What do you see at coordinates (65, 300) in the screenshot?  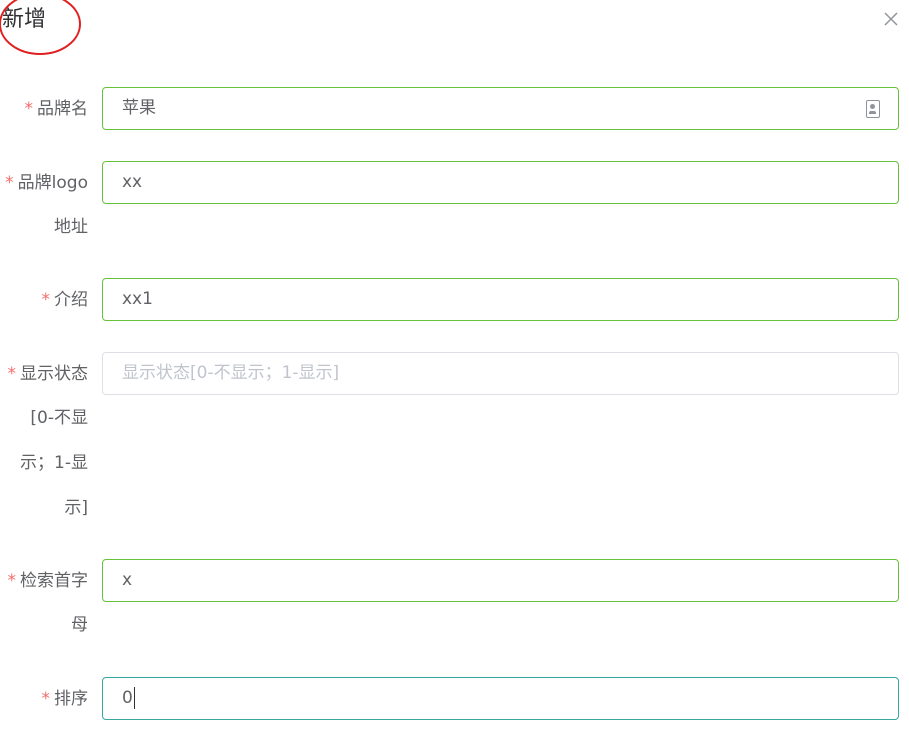 I see `description-label: * 介绍` at bounding box center [65, 300].